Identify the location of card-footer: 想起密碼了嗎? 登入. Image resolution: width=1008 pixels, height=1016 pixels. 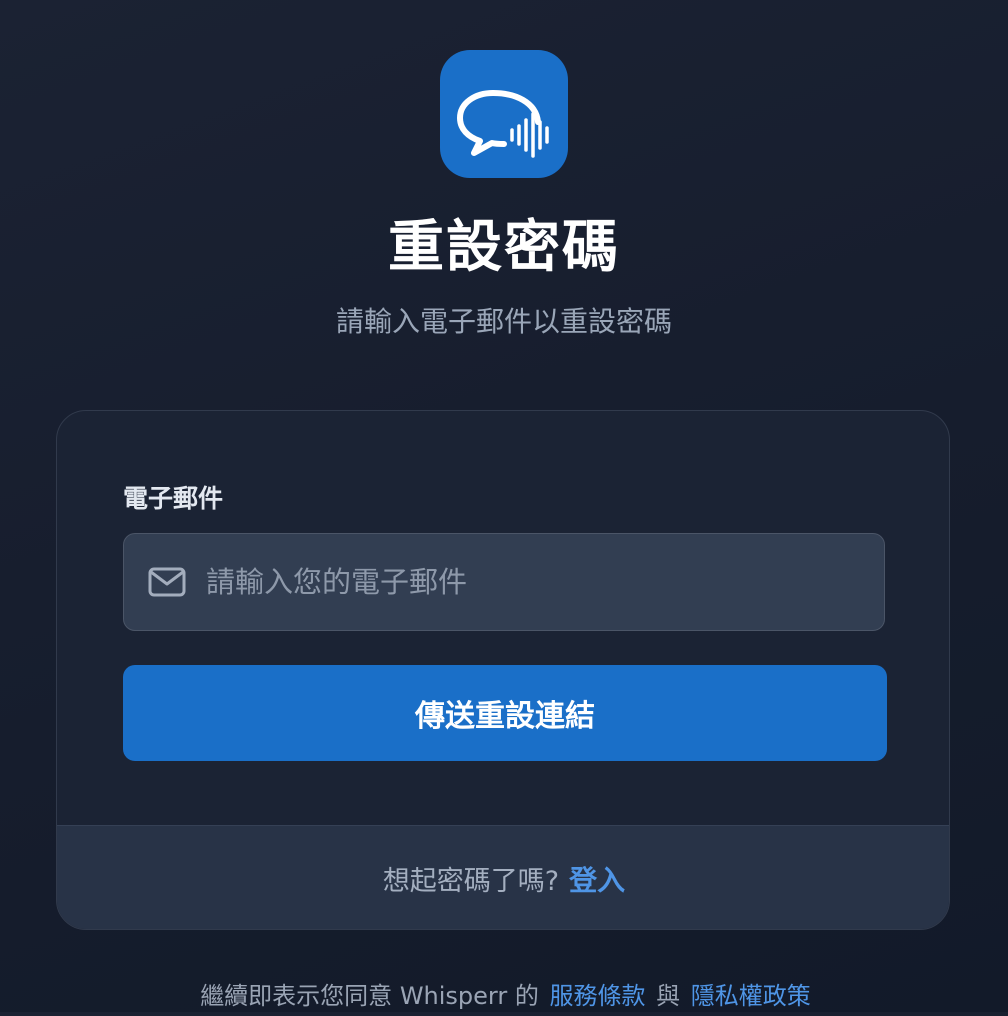
(503, 877).